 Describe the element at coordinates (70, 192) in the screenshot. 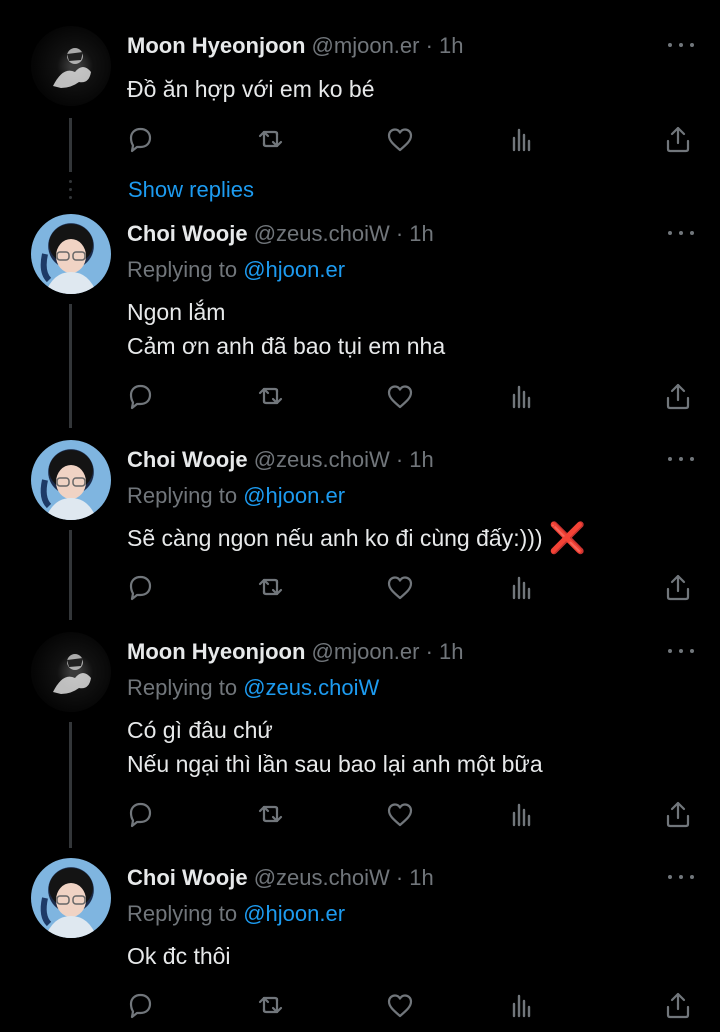

I see `thread-dots` at that location.